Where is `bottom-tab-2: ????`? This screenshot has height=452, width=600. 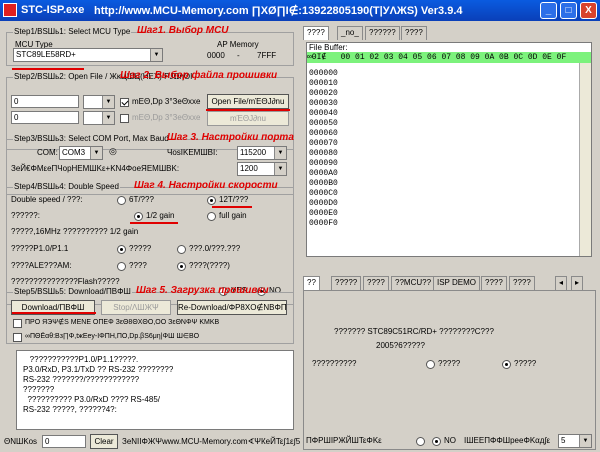
bottom-tab-2: ???? is located at coordinates (376, 283).